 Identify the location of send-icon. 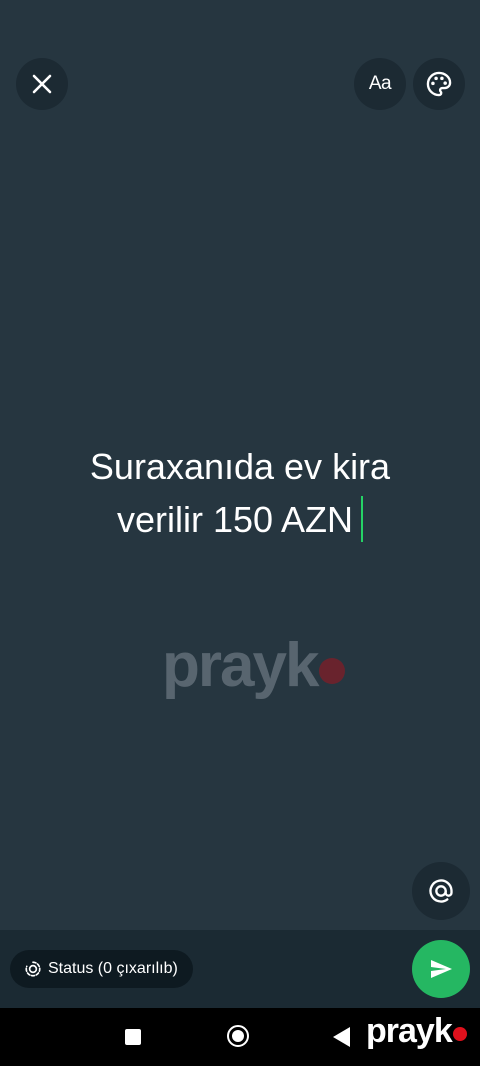
(441, 969).